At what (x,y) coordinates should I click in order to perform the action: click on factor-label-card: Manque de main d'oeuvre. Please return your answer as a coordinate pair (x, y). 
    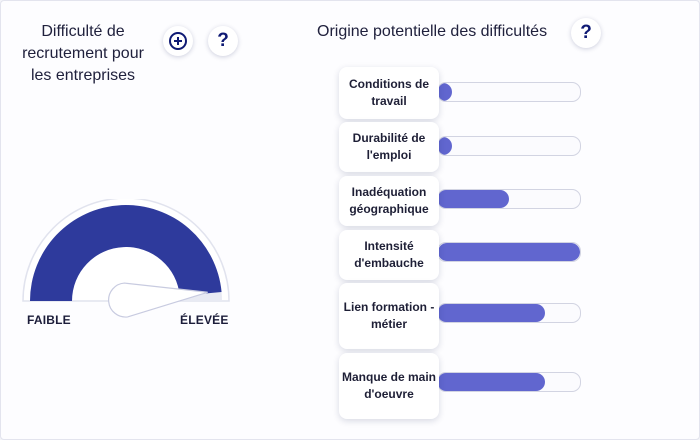
    Looking at the image, I should click on (389, 386).